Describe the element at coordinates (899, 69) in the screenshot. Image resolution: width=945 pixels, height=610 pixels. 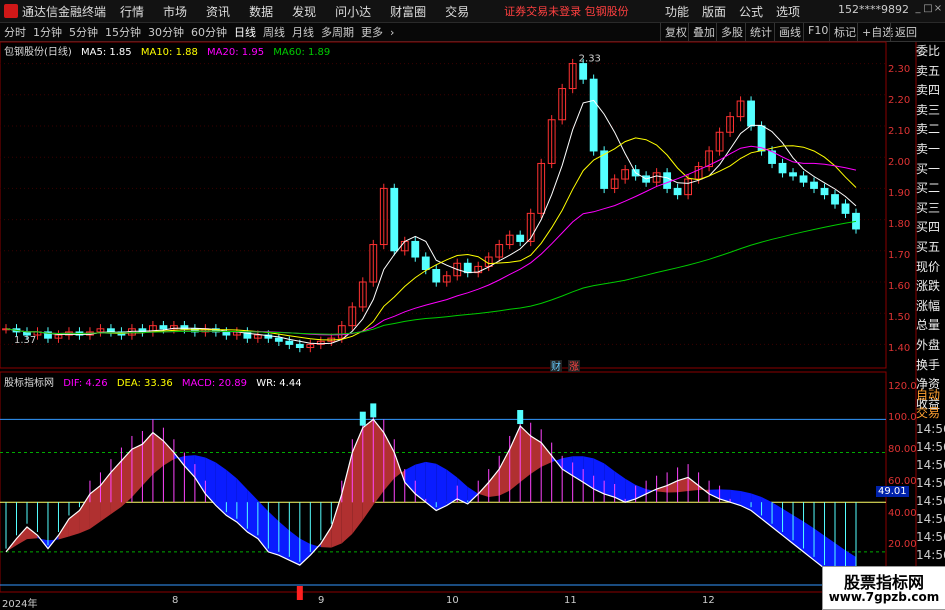
I see `price-tick: 2.30` at that location.